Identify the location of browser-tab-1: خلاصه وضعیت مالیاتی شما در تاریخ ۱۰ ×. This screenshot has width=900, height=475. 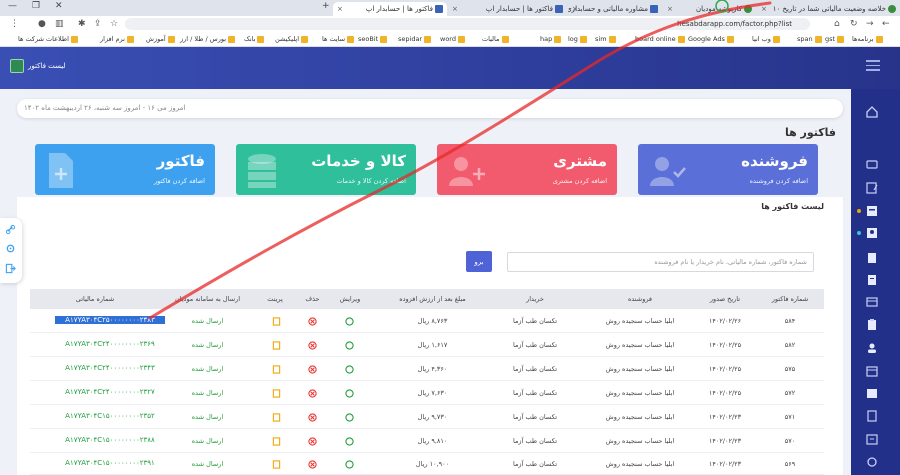
(828, 9).